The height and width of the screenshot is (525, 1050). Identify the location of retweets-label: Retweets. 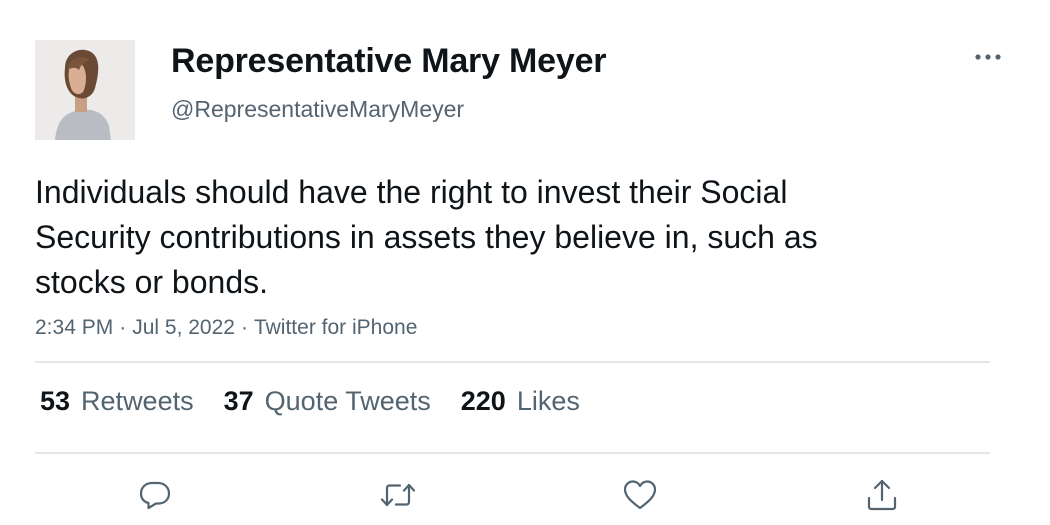
(137, 401).